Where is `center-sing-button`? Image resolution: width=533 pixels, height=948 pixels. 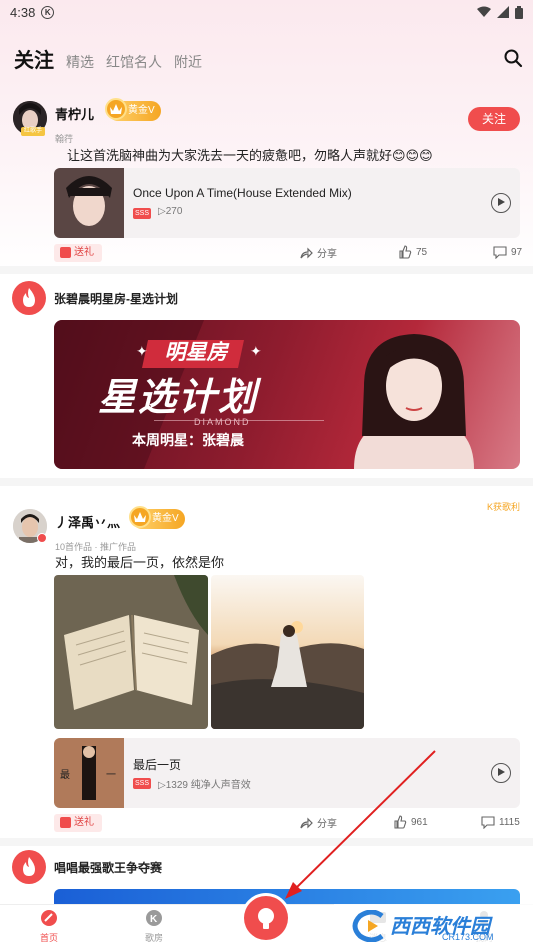
center-sing-button is located at coordinates (266, 918).